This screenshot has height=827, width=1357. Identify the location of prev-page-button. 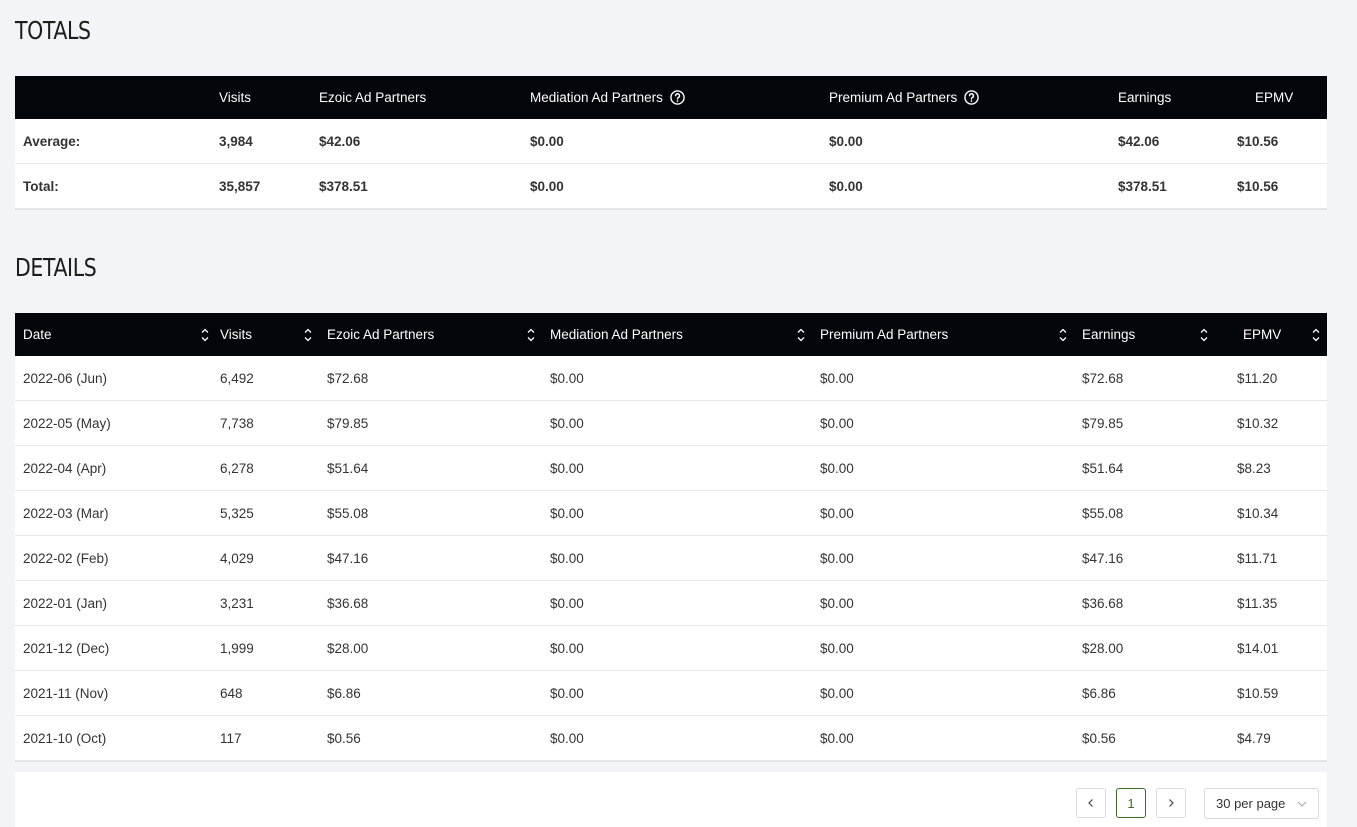
(1091, 803).